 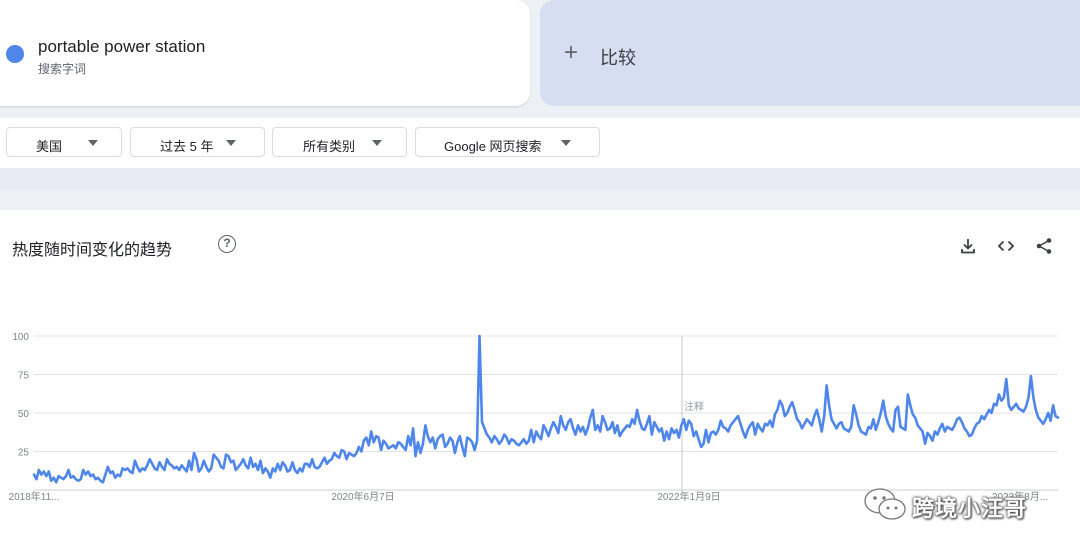 What do you see at coordinates (20, 337) in the screenshot?
I see `y-tick-label: 100` at bounding box center [20, 337].